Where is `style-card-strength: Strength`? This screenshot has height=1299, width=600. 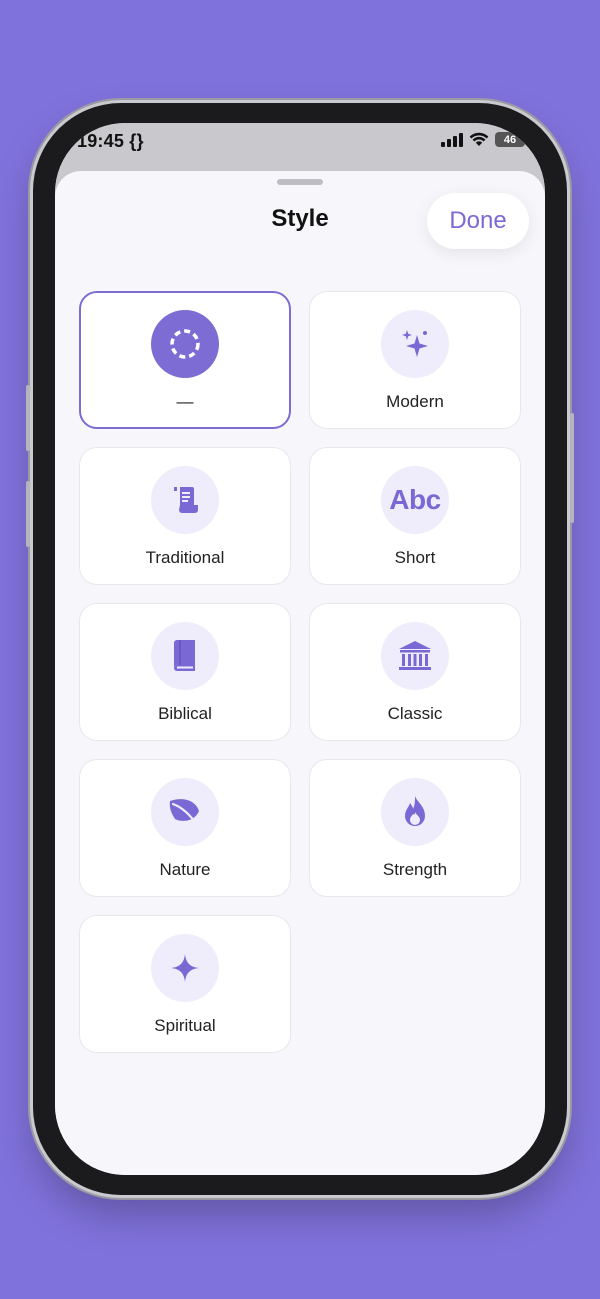
style-card-strength: Strength is located at coordinates (415, 828).